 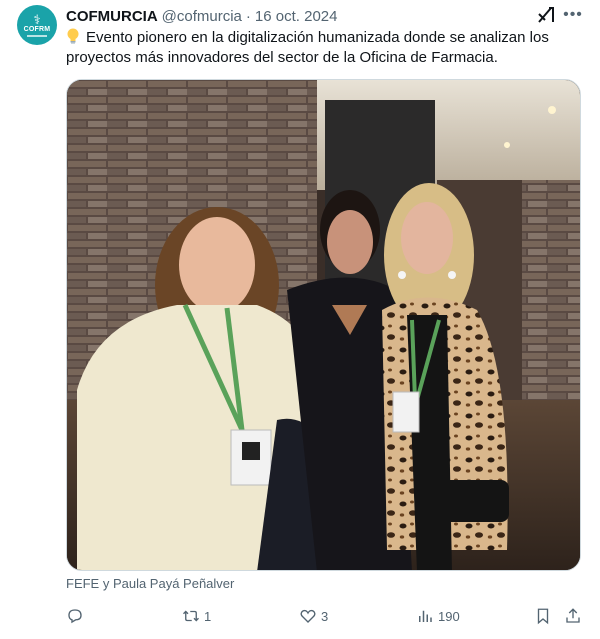 I want to click on views-count: 190, so click(x=449, y=616).